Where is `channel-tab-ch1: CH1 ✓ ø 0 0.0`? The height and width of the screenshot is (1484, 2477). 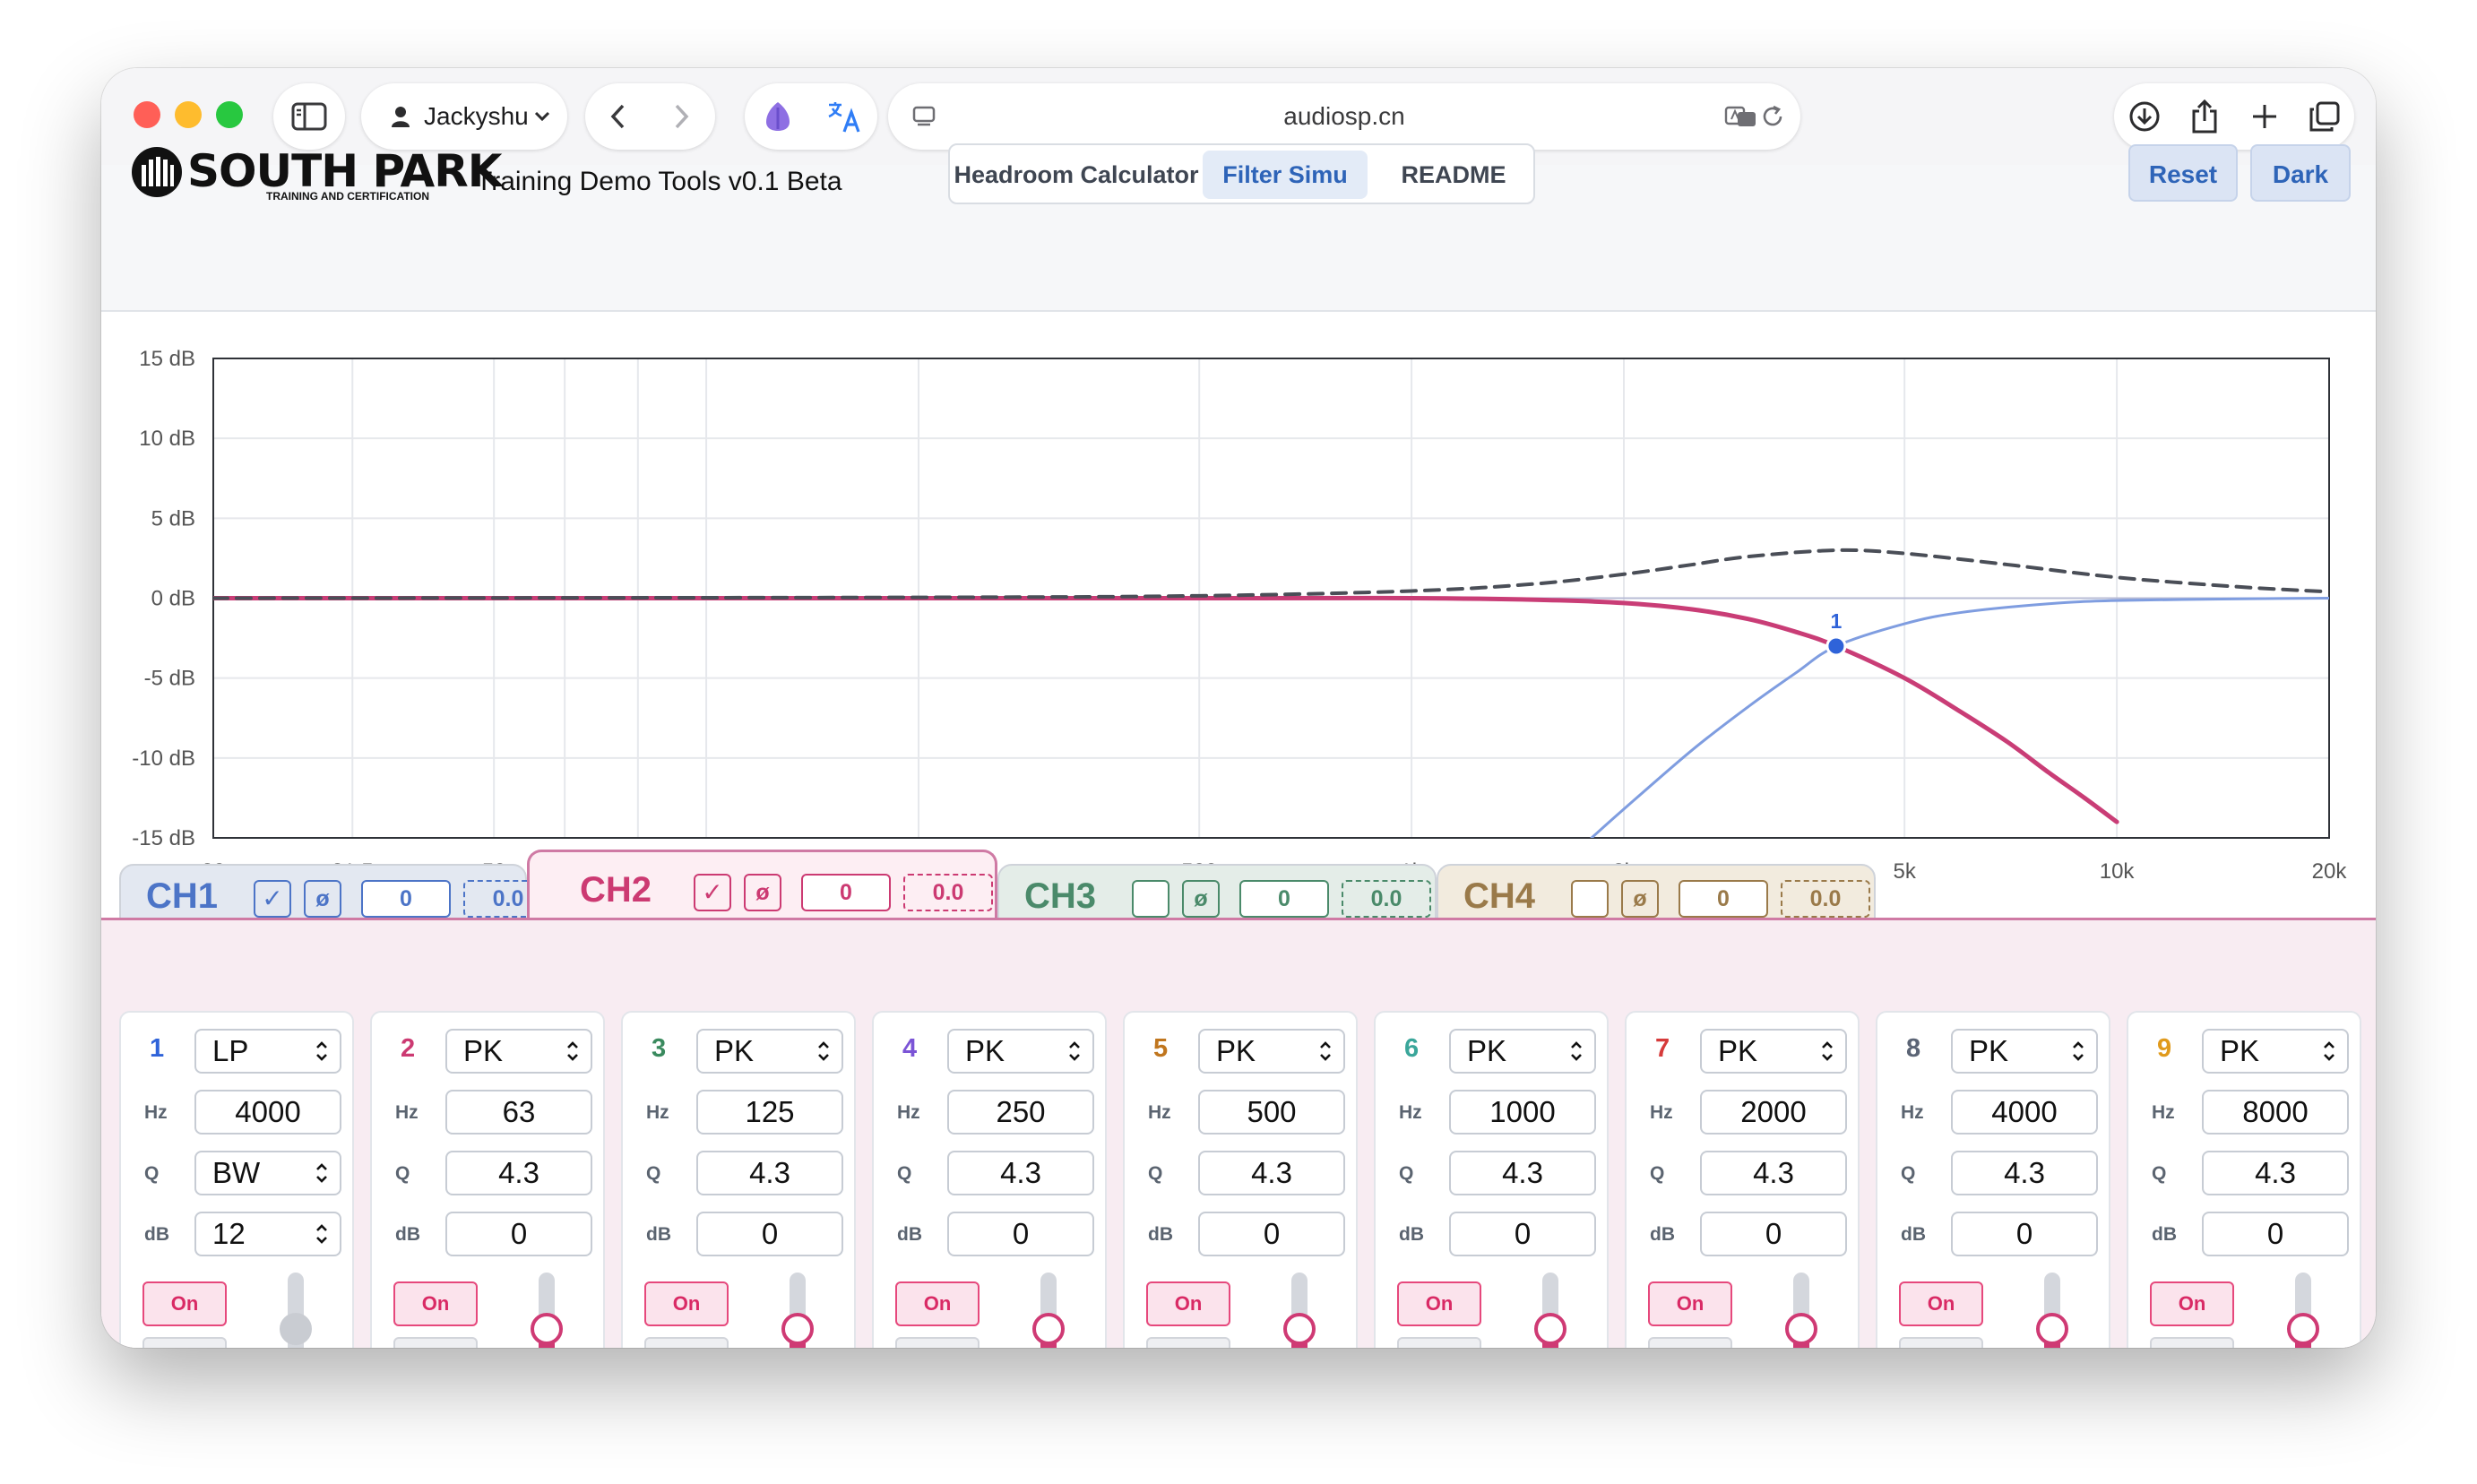 channel-tab-ch1: CH1 ✓ ø 0 0.0 is located at coordinates (336, 891).